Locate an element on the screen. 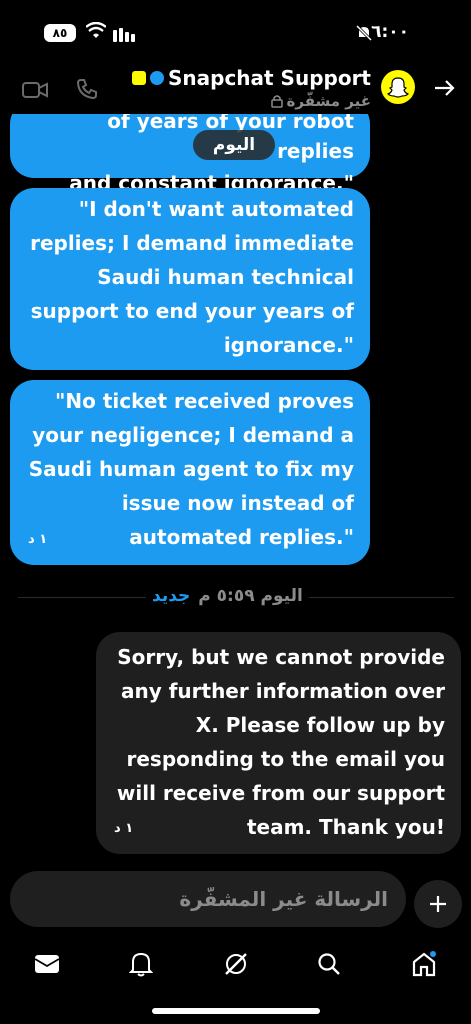 This screenshot has height=1024, width=471. mail-icon is located at coordinates (47, 964).